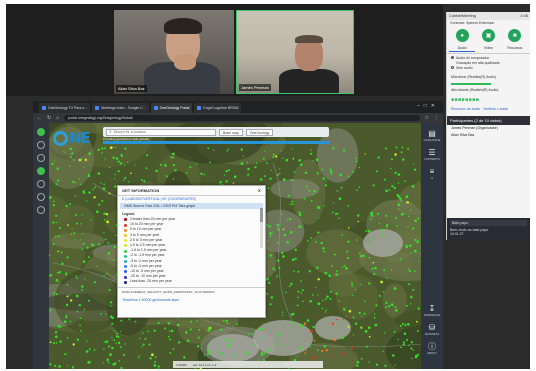 This screenshot has height=371, width=536. Describe the element at coordinates (259, 190) in the screenshot. I see `close-icon: ✕` at that location.